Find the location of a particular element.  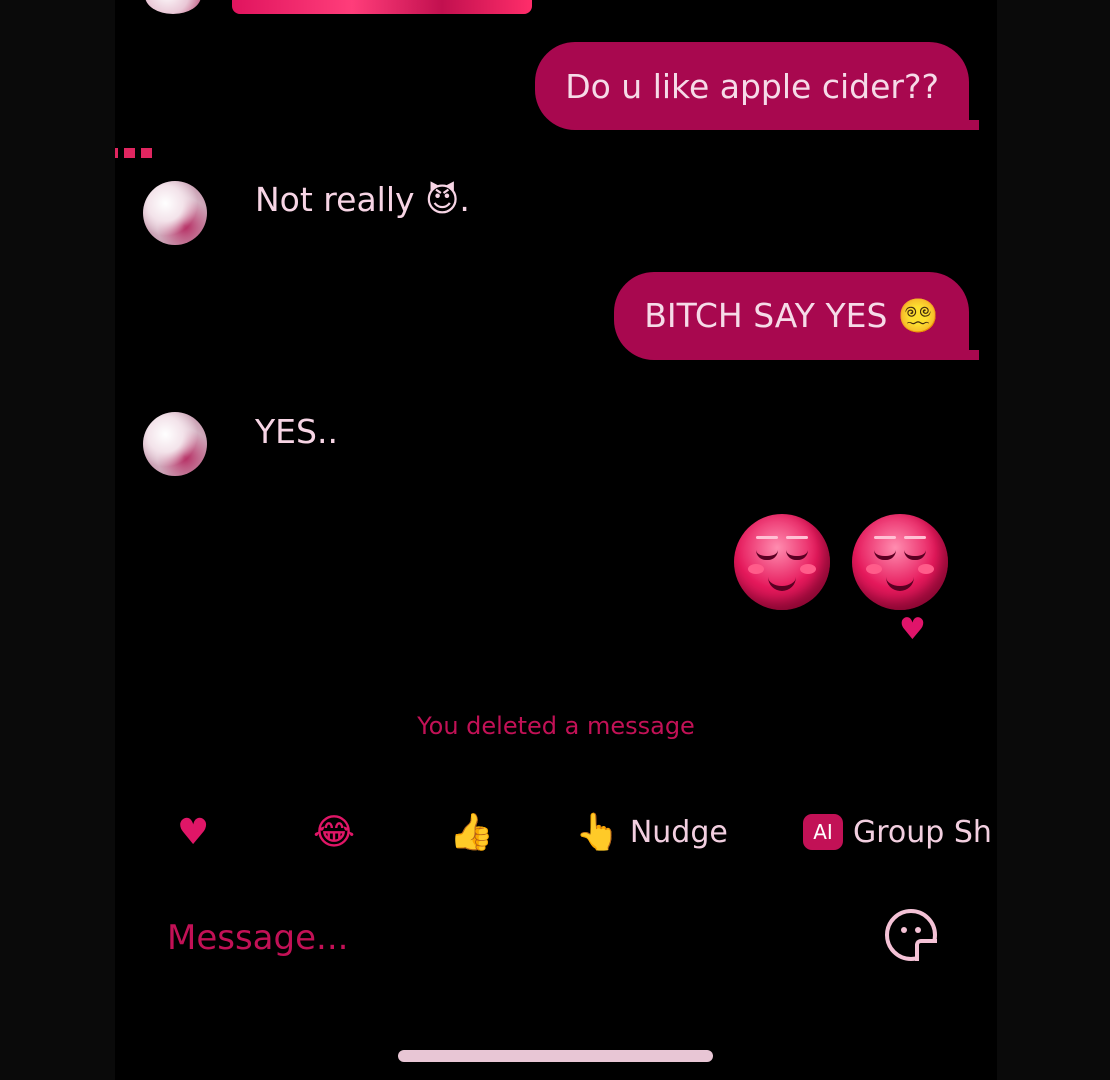

heart-reaction-icon: ♥ is located at coordinates (912, 629).